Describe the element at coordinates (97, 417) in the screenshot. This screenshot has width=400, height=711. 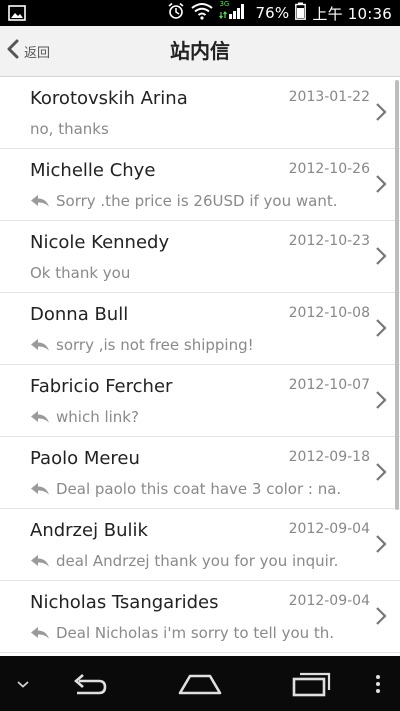
I see `message-preview: which link?` at that location.